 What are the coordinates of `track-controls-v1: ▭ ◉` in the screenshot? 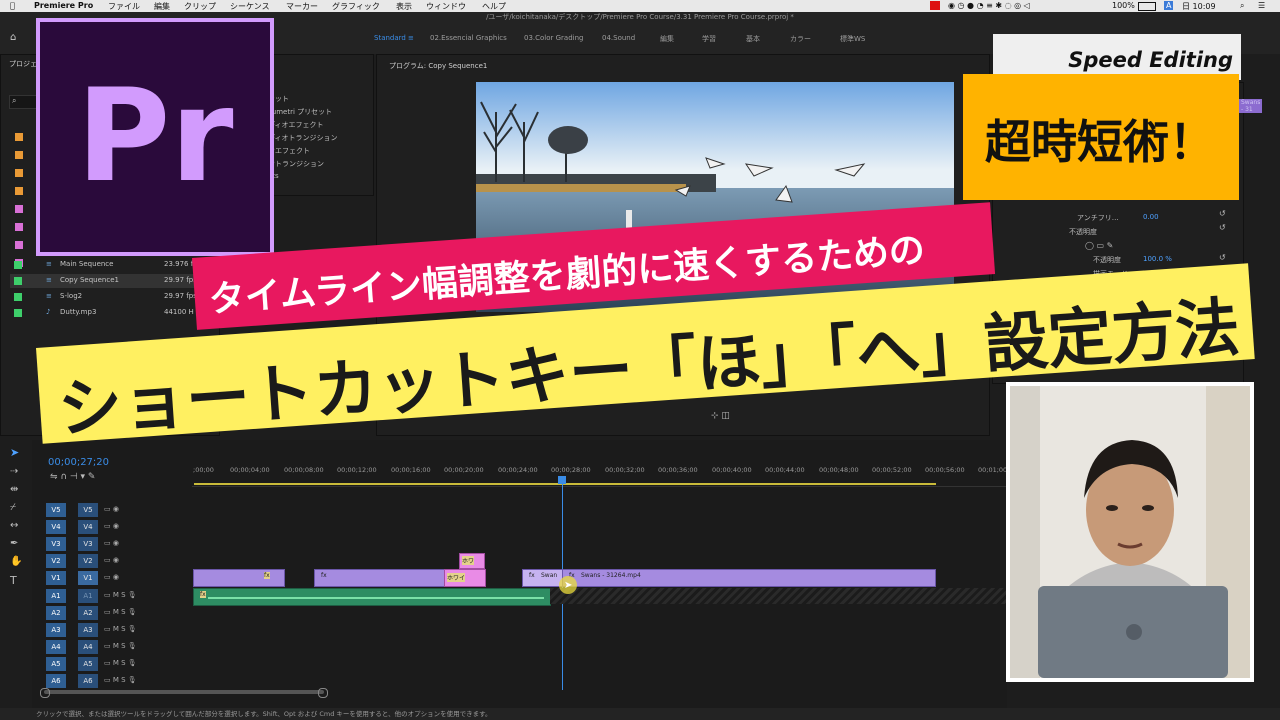 It's located at (111, 577).